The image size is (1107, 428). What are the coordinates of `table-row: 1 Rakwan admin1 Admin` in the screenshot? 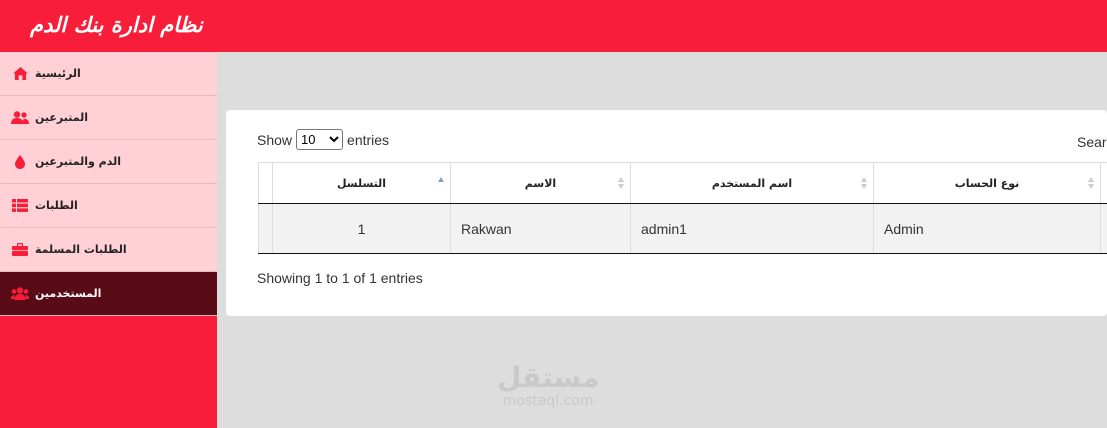 It's located at (682, 229).